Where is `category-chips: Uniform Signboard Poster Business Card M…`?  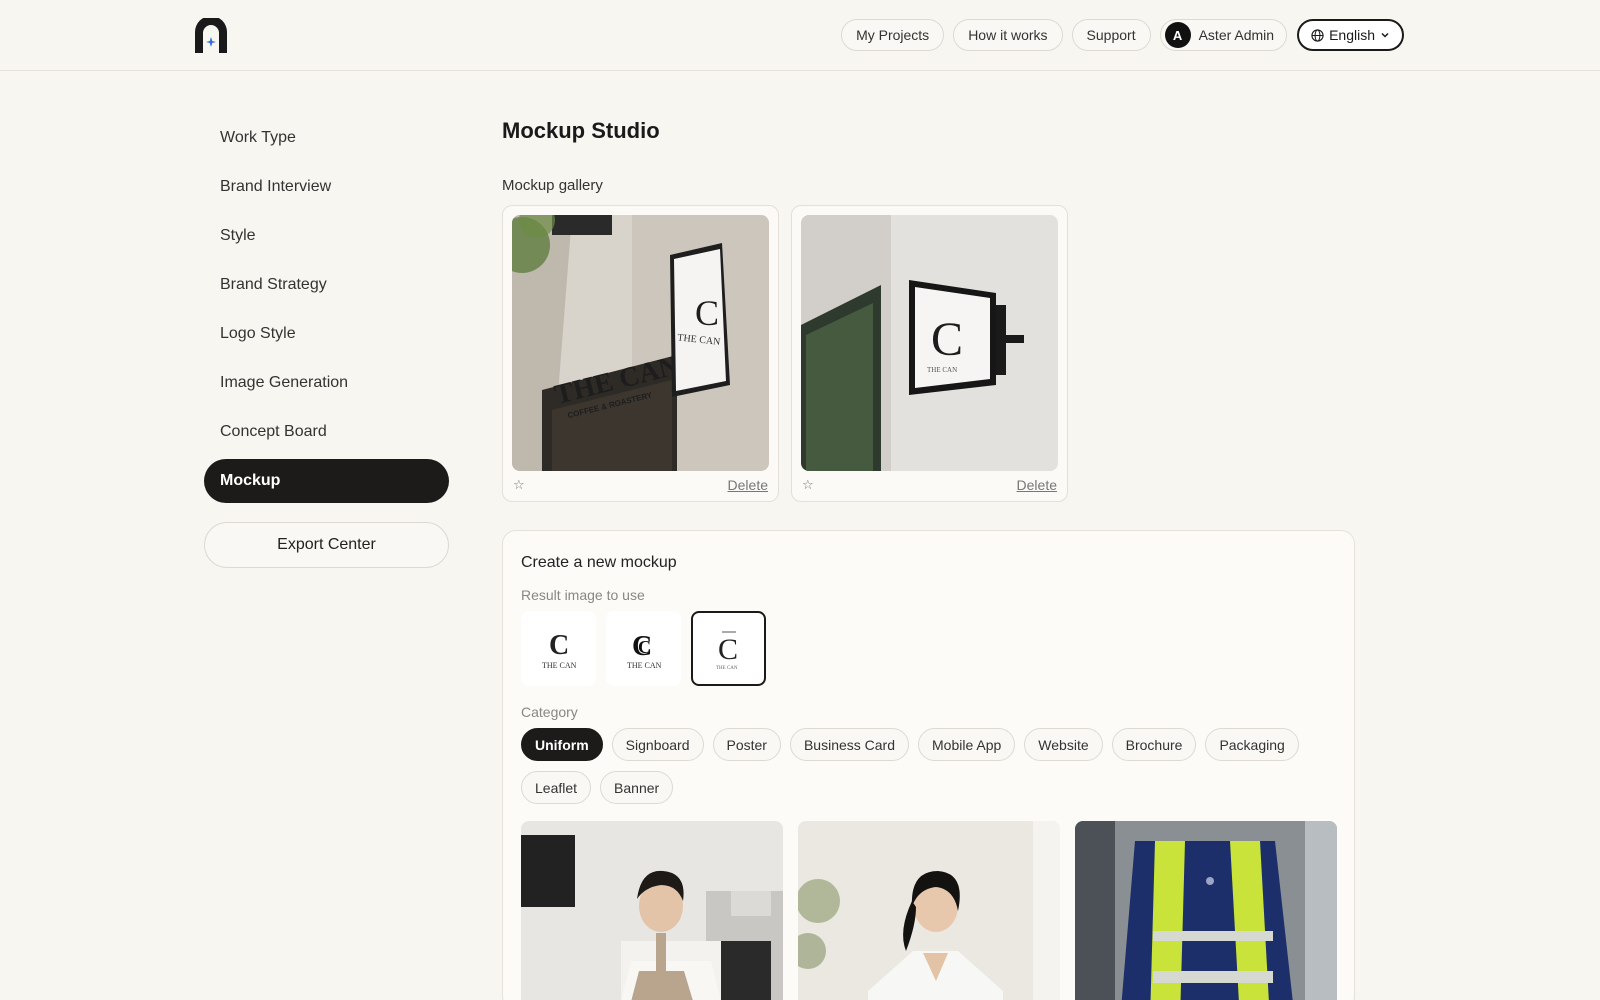 category-chips: Uniform Signboard Poster Business Card M… is located at coordinates (921, 766).